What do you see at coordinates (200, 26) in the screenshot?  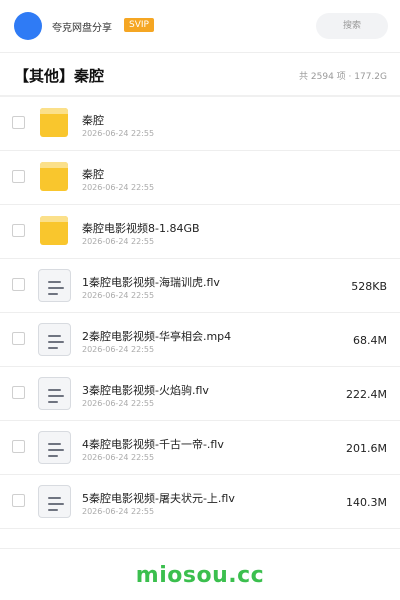 I see `header-bar: 夸克网盘分享 SVIP 搜索` at bounding box center [200, 26].